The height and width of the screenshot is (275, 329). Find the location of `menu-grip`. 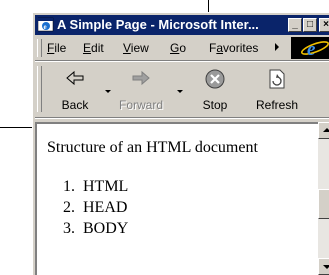

menu-grip is located at coordinates (39, 48).